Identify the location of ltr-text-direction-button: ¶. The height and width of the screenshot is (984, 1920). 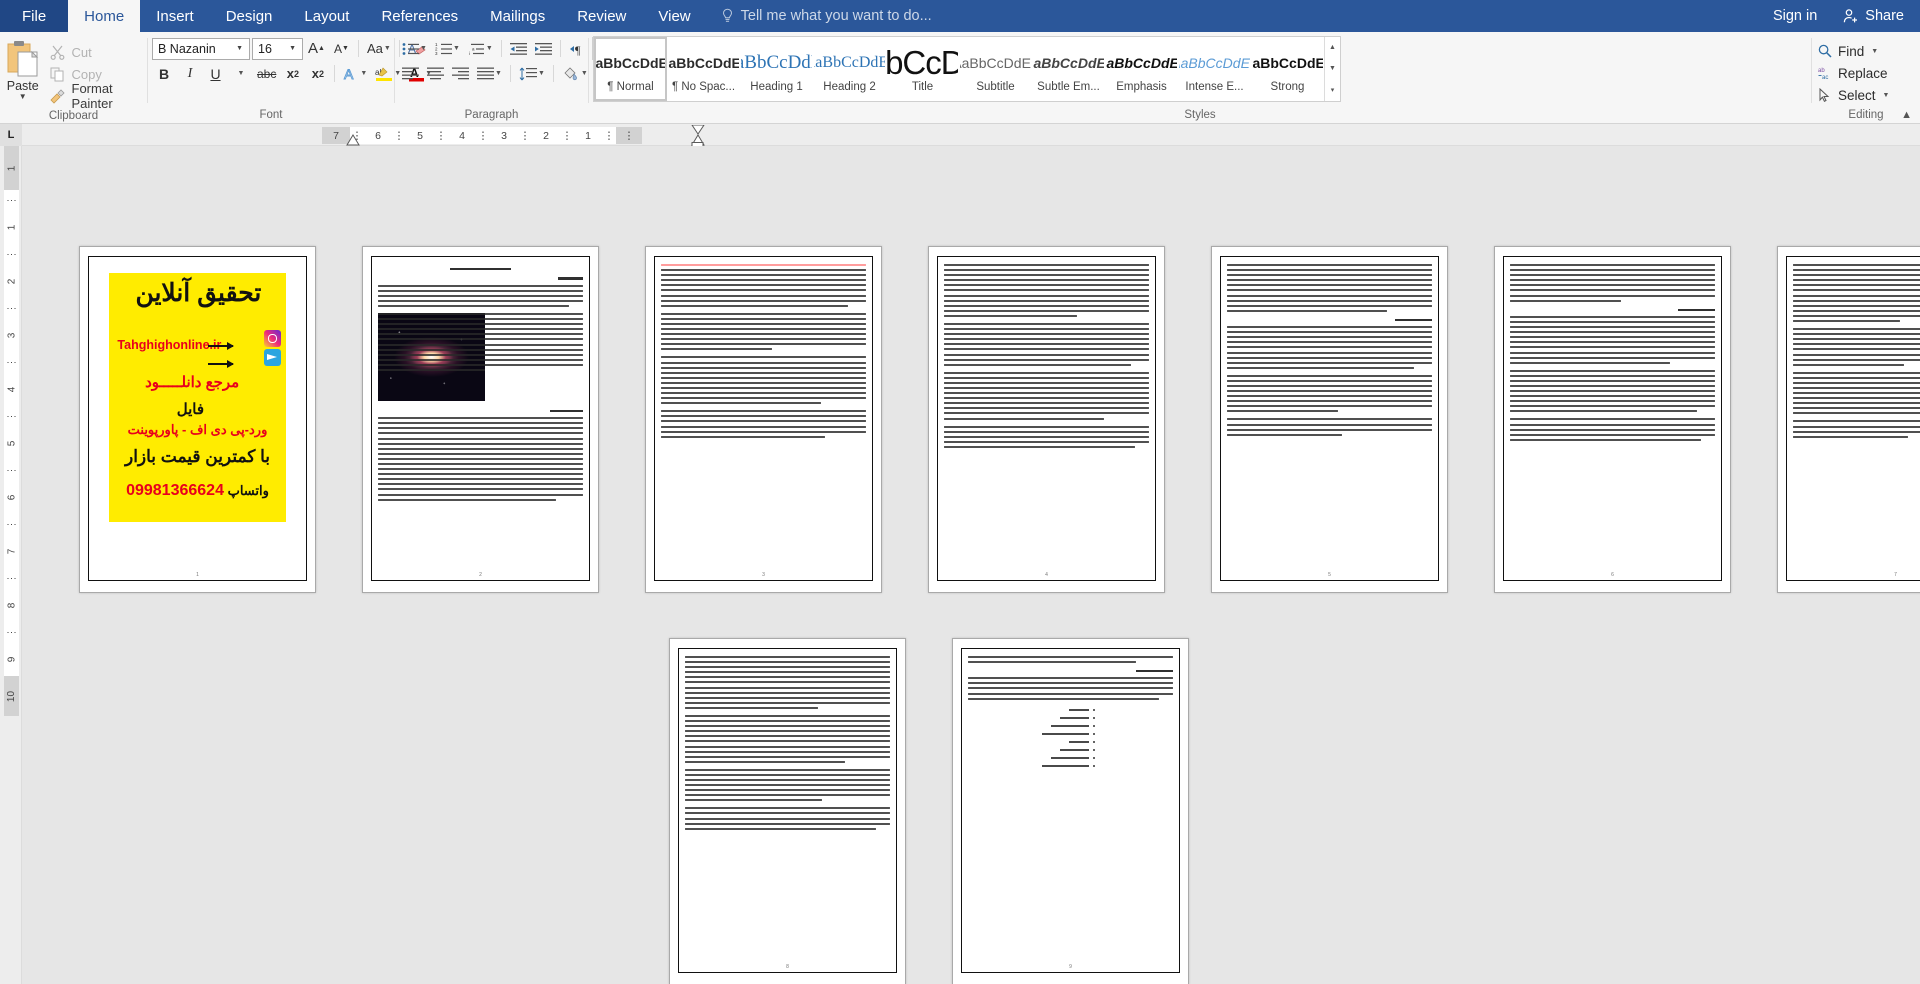
(578, 48).